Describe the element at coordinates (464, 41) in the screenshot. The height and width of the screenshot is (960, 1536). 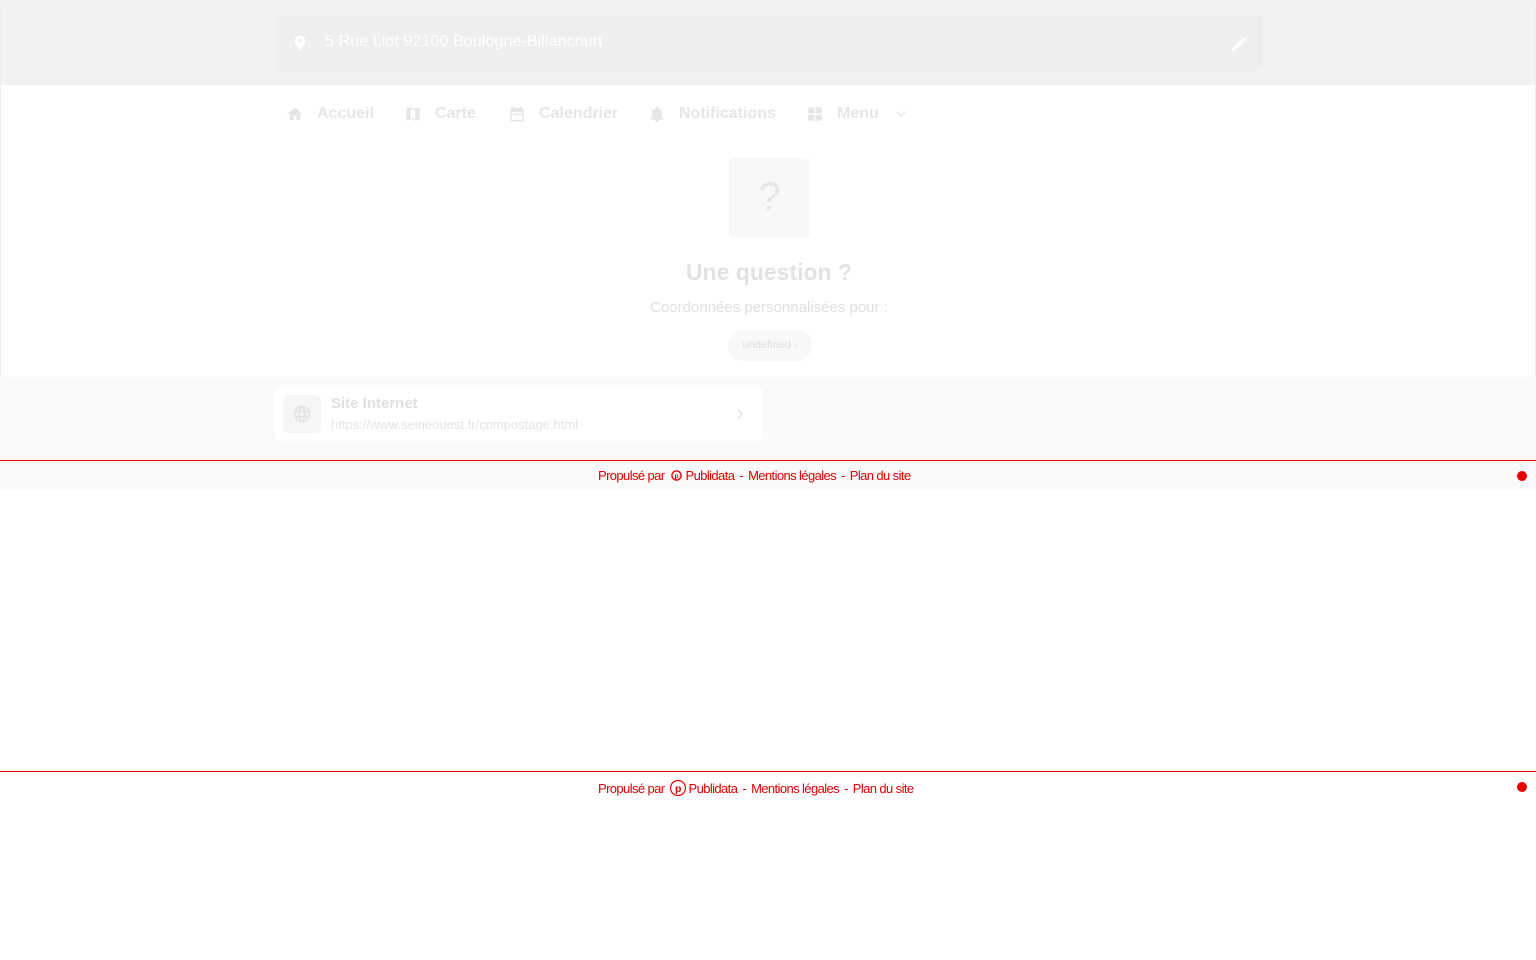
I see `address-text: 5 Rue Liot 92100 Boulogne-Billancourt` at that location.